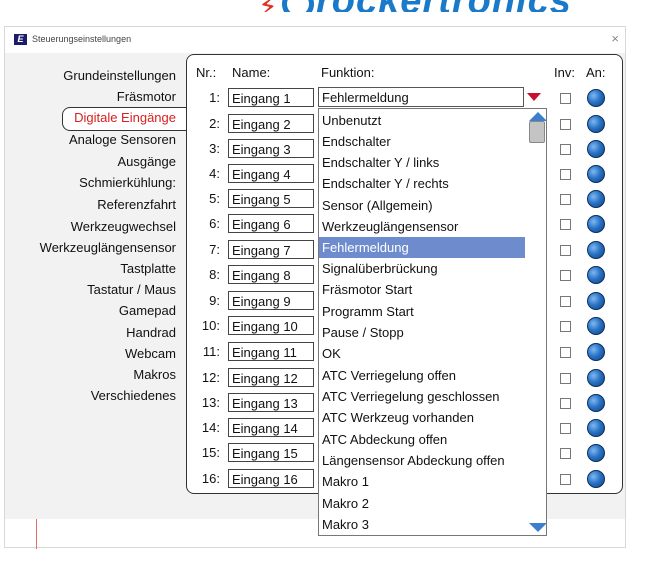 The height and width of the screenshot is (564, 647). I want to click on brand-logo: ⚡ rockertronics, so click(447, 6).